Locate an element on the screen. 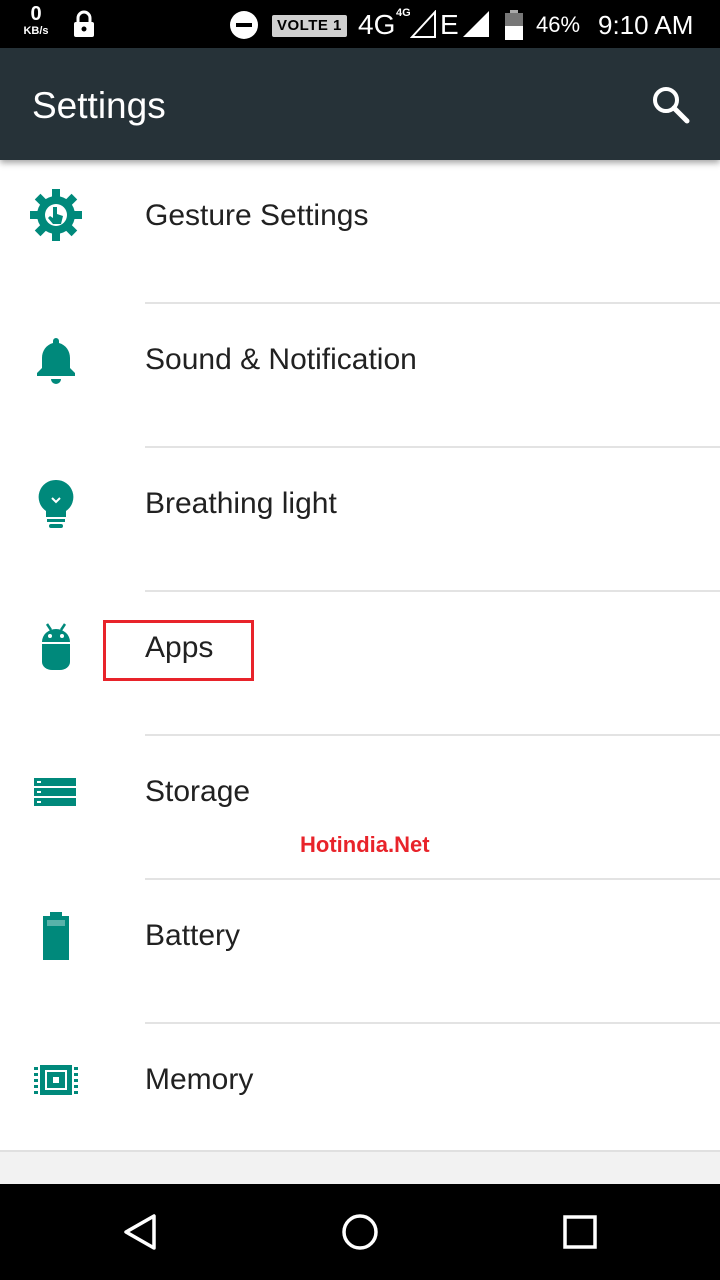  list-end-shadow is located at coordinates (360, 1167).